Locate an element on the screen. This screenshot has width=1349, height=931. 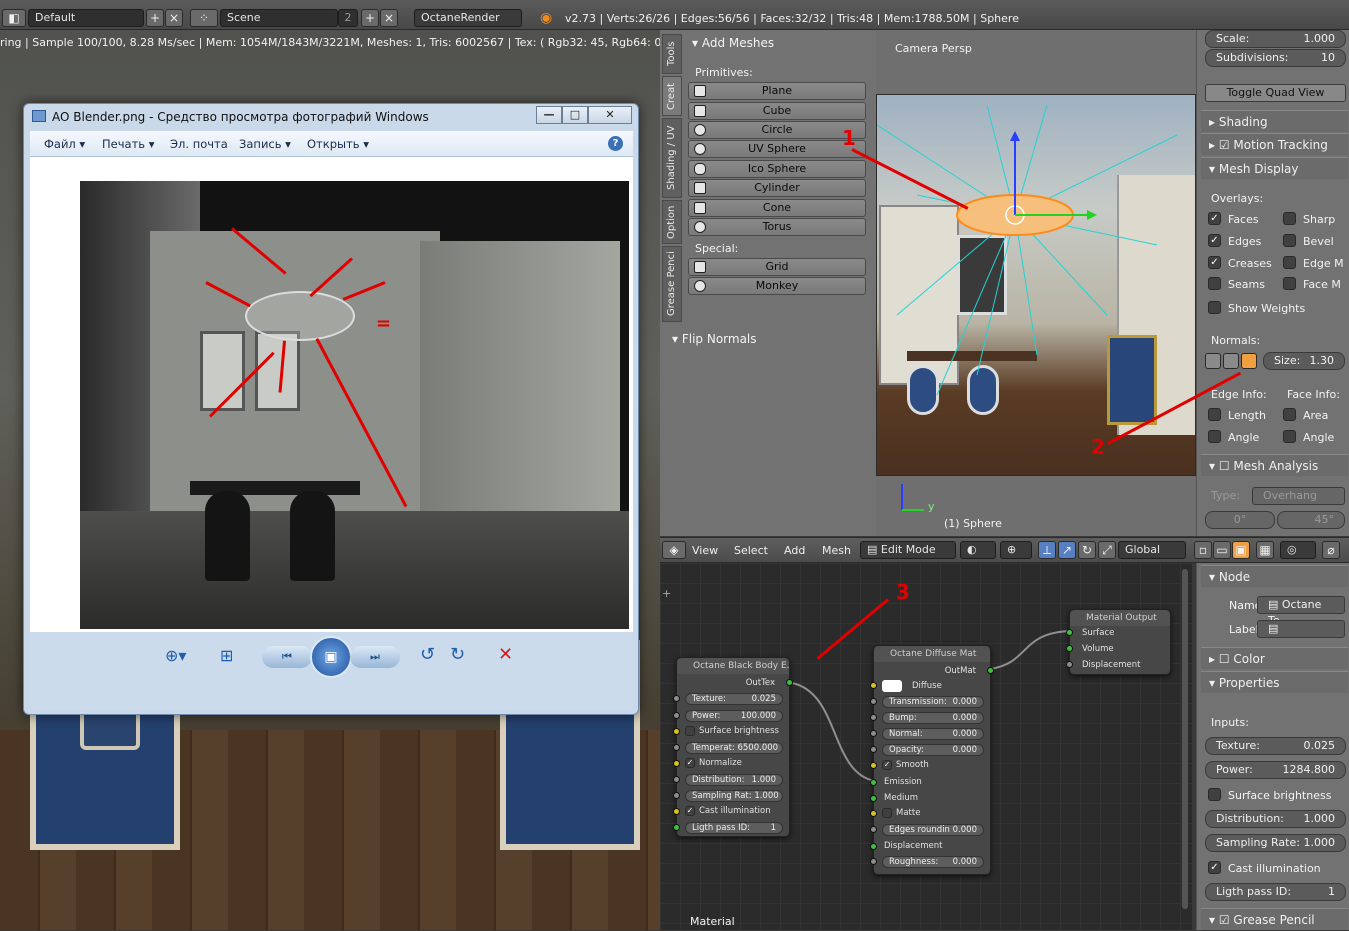
bevel-checkbox is located at coordinates (1289, 240).